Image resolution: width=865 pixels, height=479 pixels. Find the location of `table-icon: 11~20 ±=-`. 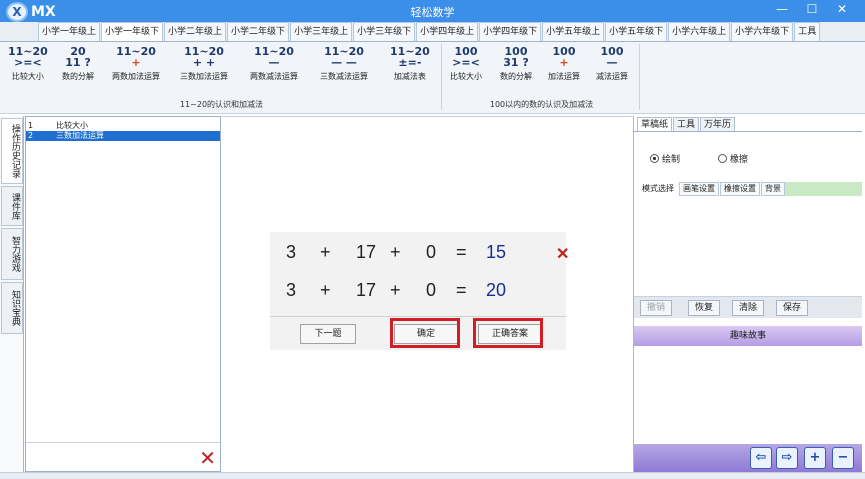

table-icon: 11~20 ±=- is located at coordinates (410, 57).